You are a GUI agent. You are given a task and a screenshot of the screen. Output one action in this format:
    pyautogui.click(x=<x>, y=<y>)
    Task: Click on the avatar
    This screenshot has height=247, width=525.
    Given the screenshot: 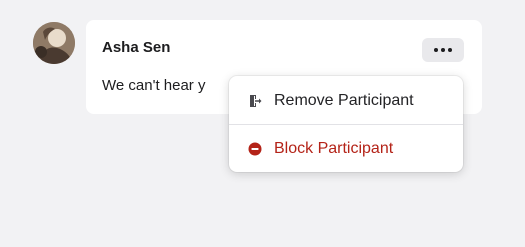 What is the action you would take?
    pyautogui.click(x=54, y=43)
    